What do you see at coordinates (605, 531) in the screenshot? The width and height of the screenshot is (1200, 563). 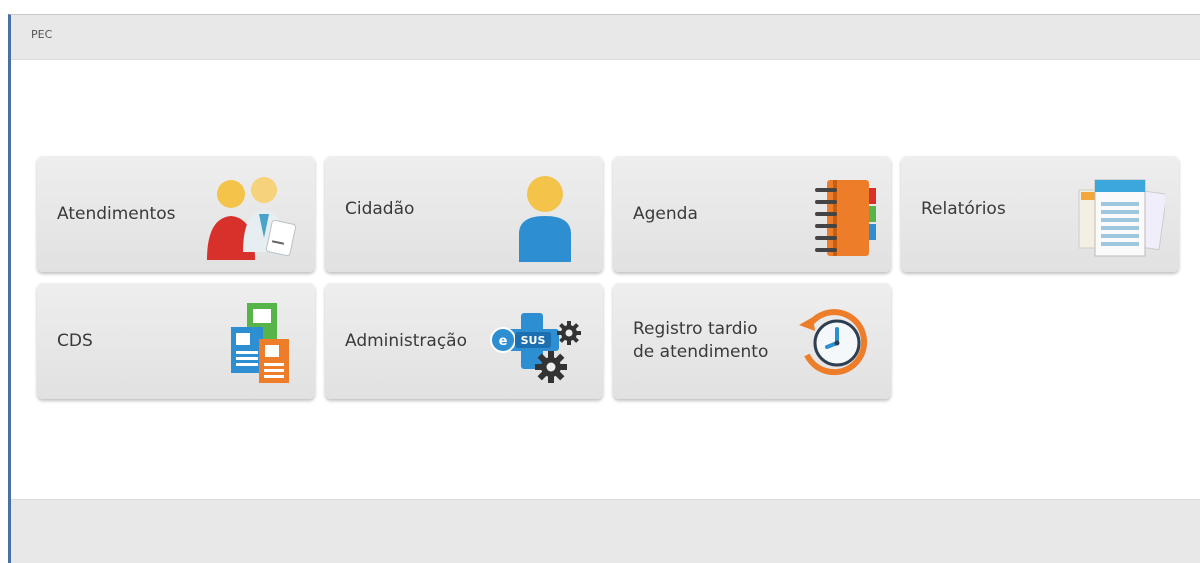 I see `footer-bar` at bounding box center [605, 531].